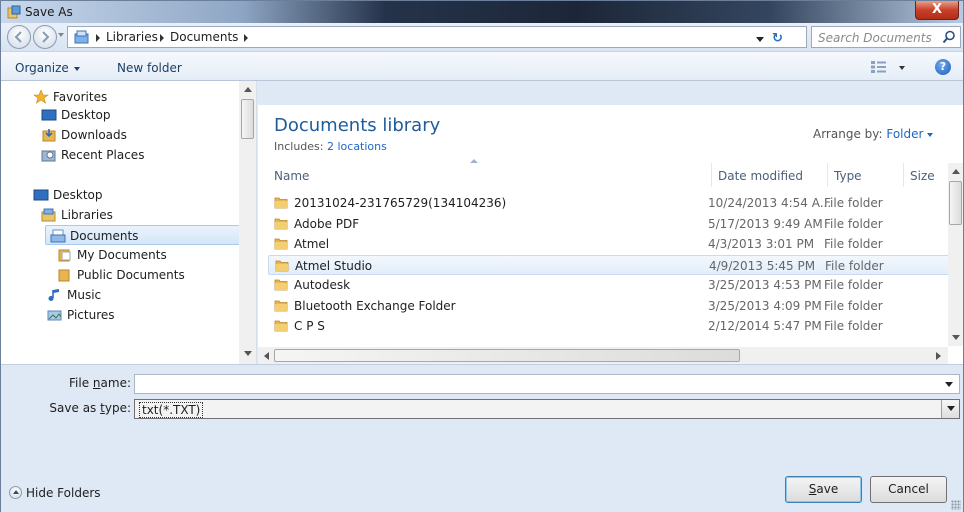 This screenshot has width=964, height=512. Describe the element at coordinates (943, 67) in the screenshot. I see `help-icon: ?` at that location.